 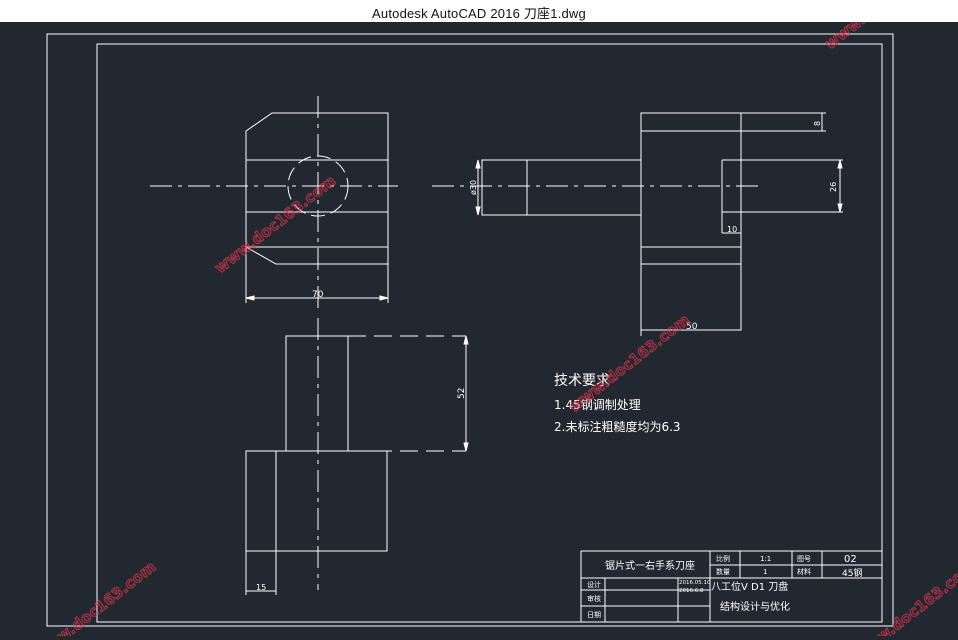 I want to click on dim-15: 15, so click(x=261, y=587).